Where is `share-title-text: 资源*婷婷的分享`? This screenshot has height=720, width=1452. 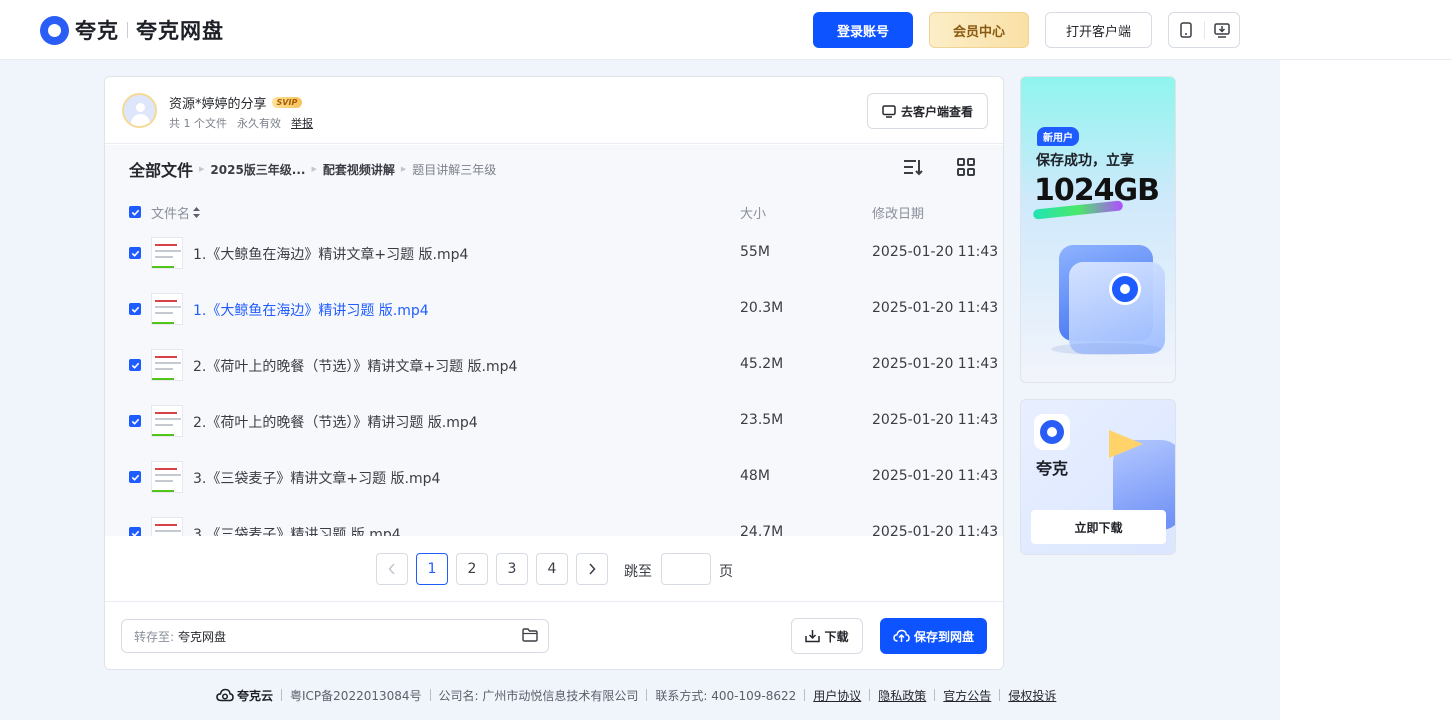 share-title-text: 资源*婷婷的分享 is located at coordinates (218, 104).